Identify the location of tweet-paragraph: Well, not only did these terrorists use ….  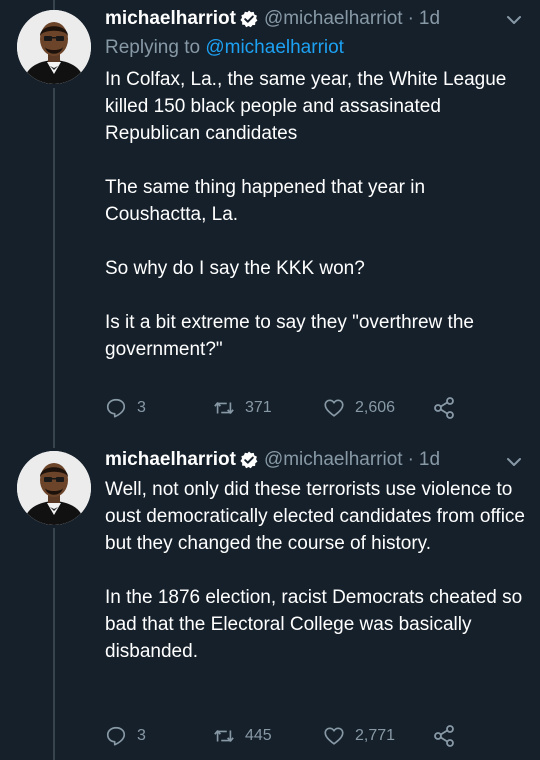
(315, 516).